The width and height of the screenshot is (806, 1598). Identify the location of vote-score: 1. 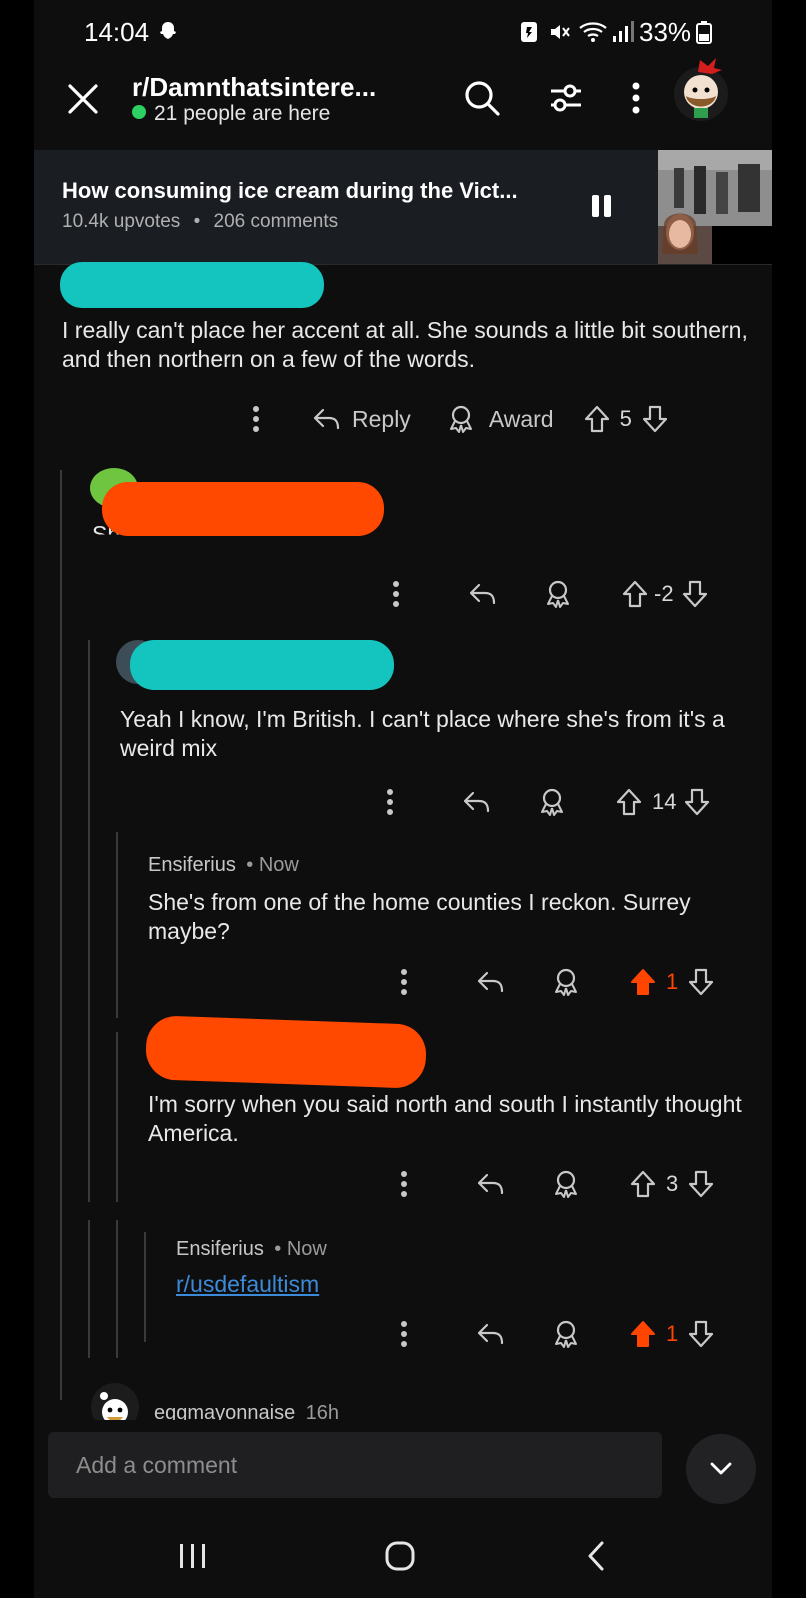
(672, 981).